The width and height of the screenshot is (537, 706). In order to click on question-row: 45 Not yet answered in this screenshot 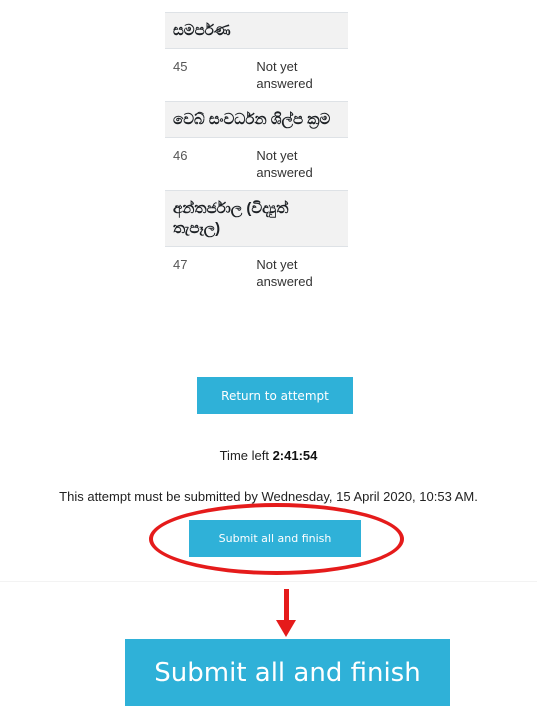, I will do `click(256, 74)`.